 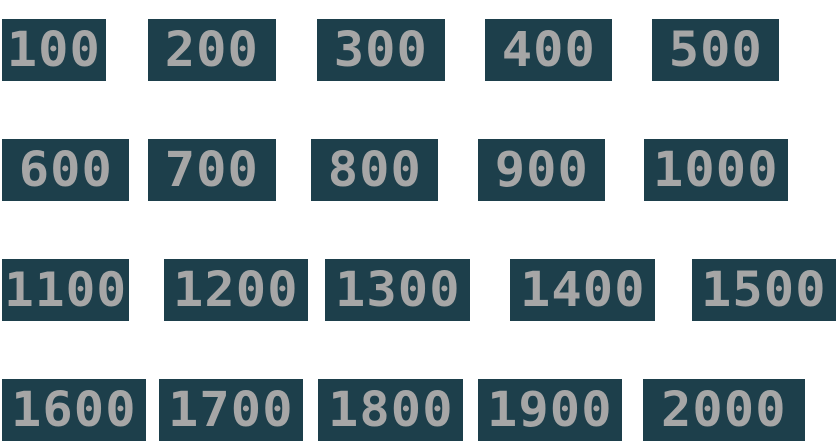 I want to click on score-tile-1100: 1100, so click(x=65, y=290).